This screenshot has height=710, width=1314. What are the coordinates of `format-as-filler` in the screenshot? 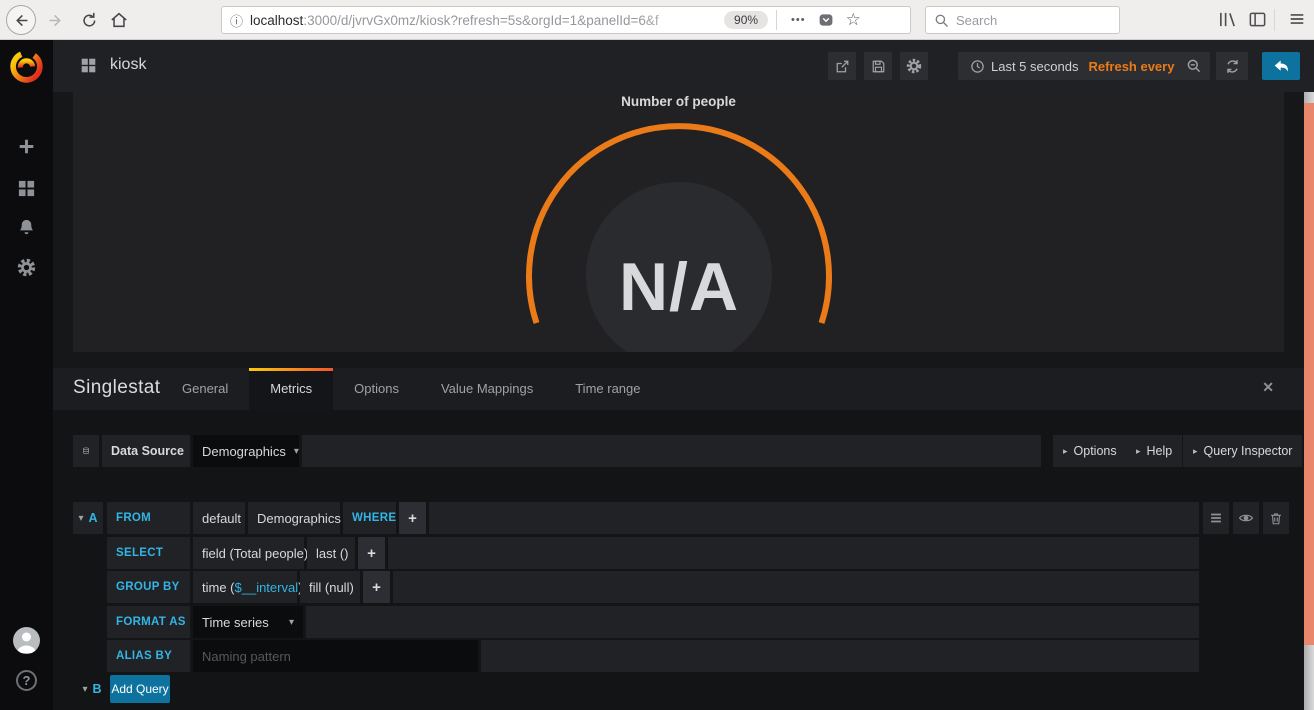 It's located at (752, 622).